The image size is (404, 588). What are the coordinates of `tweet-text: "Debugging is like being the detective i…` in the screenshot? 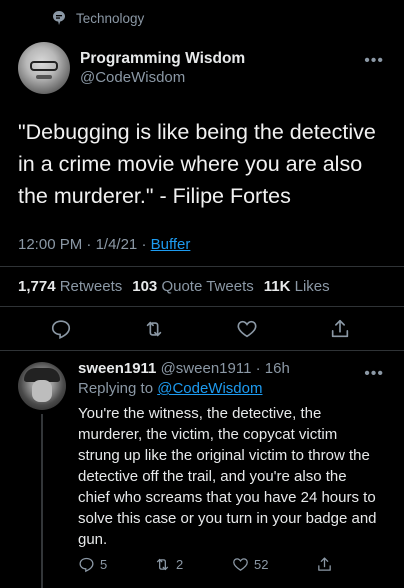 It's located at (197, 164).